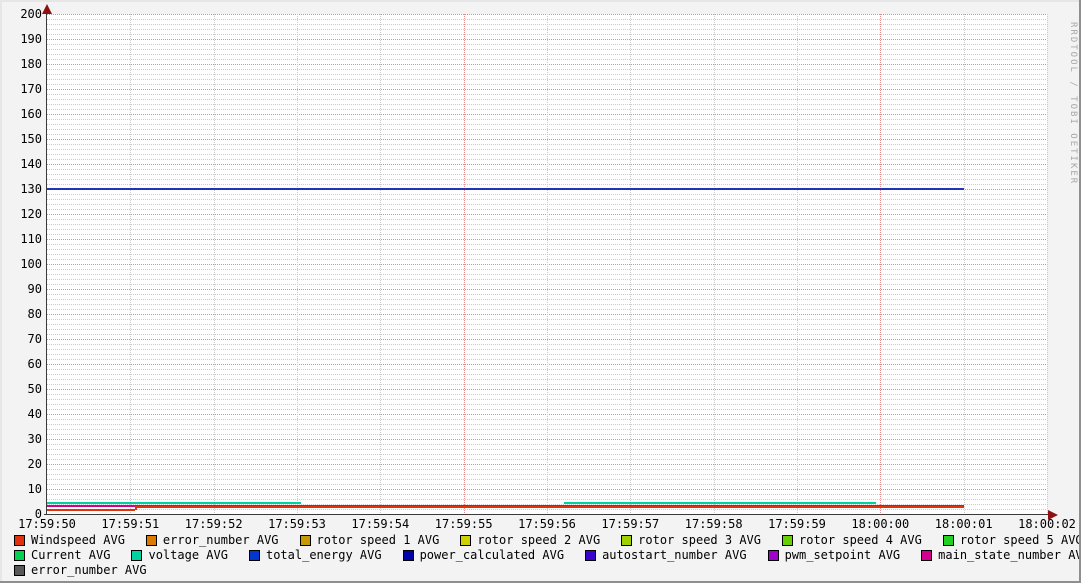  What do you see at coordinates (31, 239) in the screenshot?
I see `y-tick-label: 110` at bounding box center [31, 239].